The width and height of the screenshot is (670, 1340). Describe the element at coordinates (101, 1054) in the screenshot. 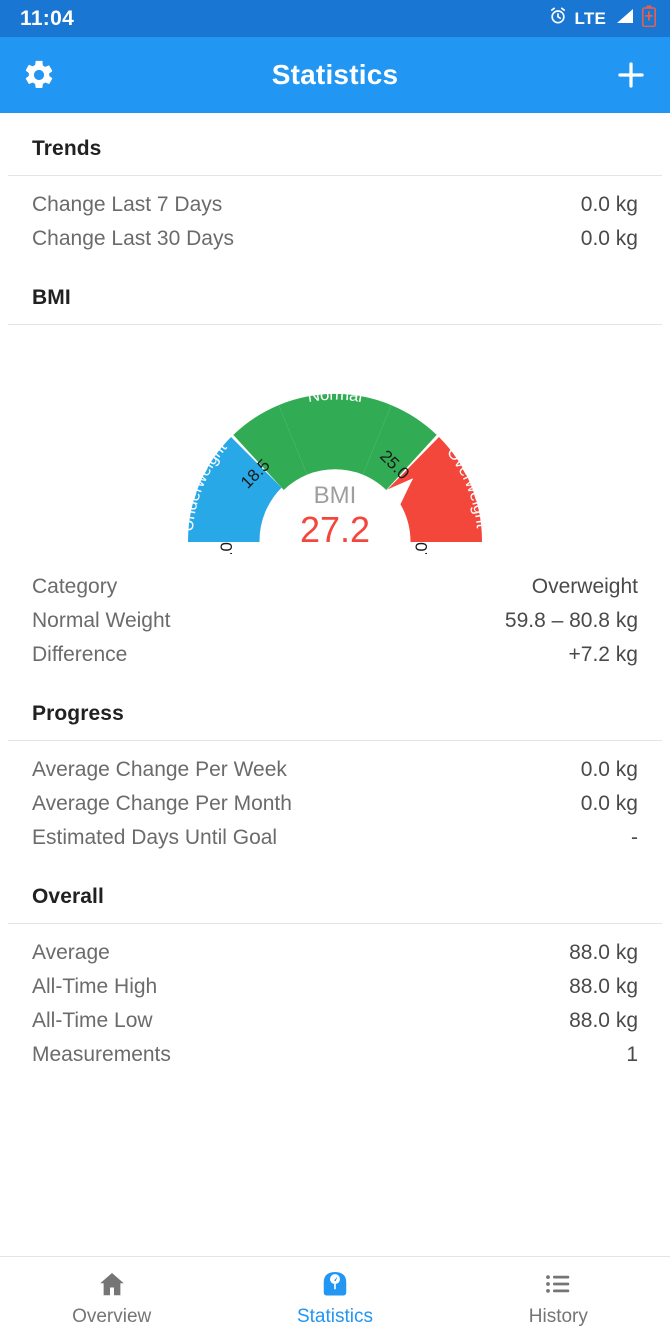

I see `row-label: Measurements` at that location.